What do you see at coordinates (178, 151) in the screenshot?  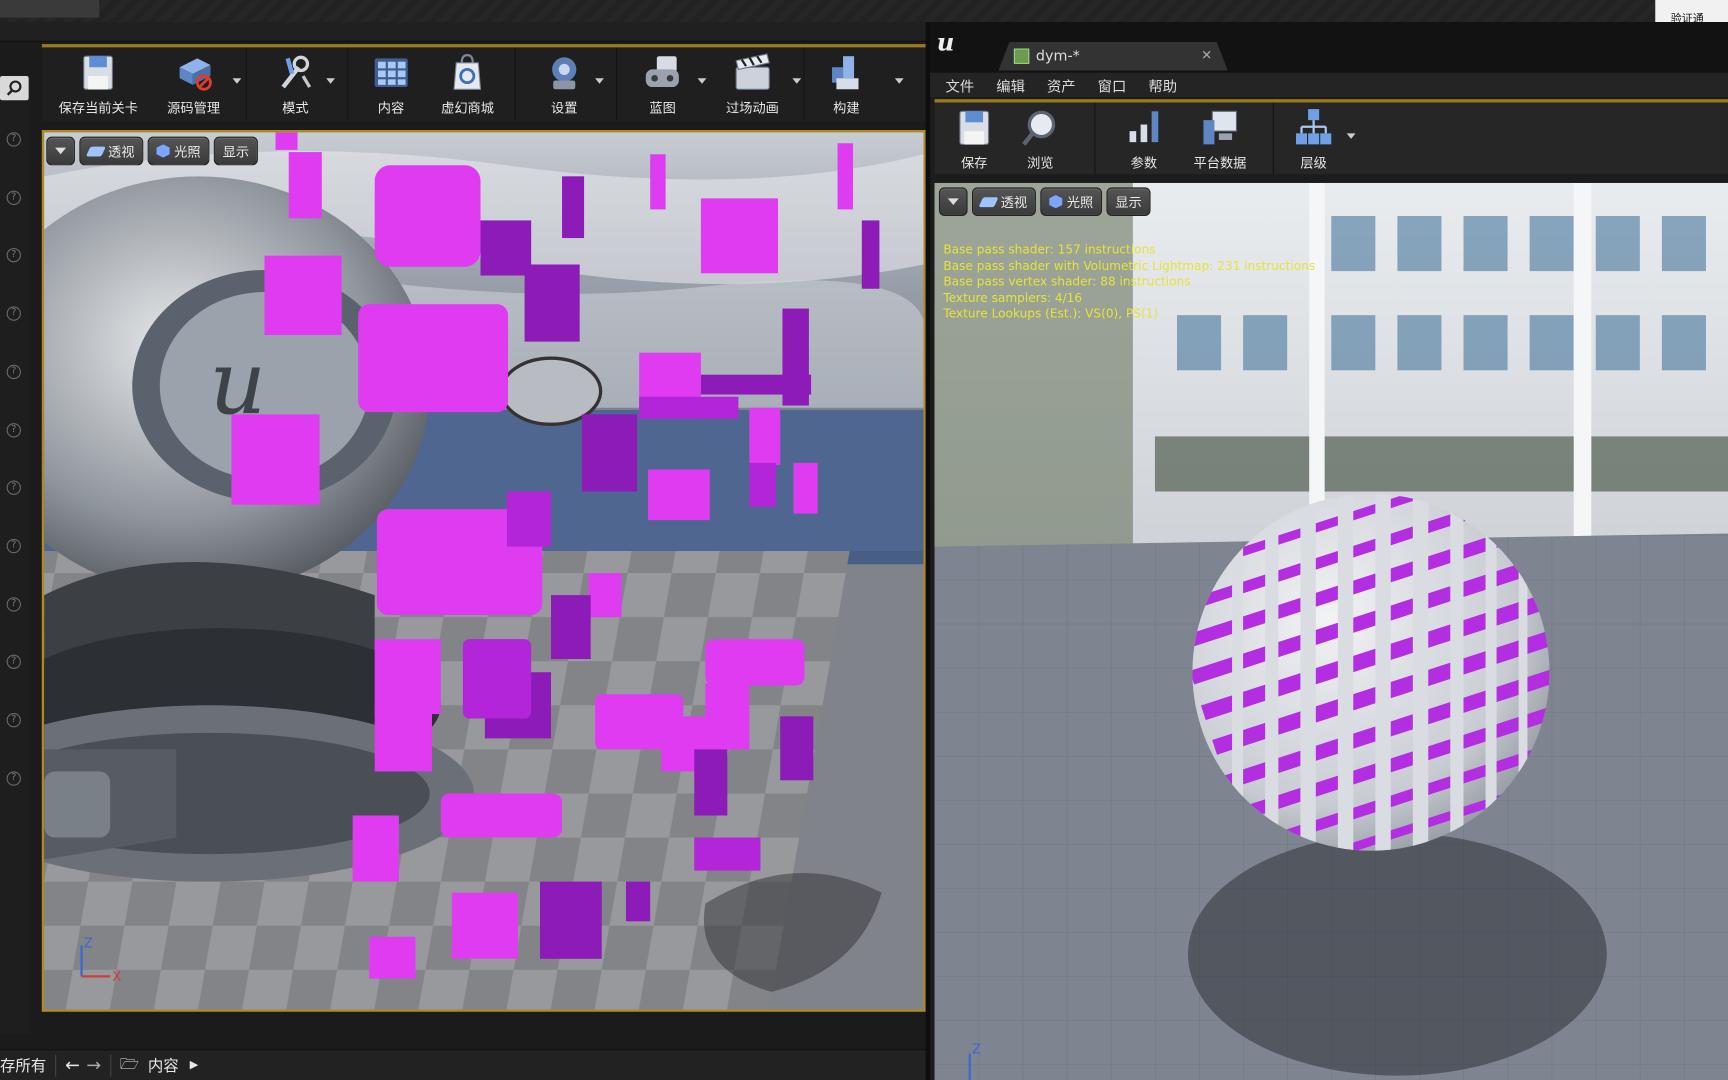 I see `lit-button: 光照` at bounding box center [178, 151].